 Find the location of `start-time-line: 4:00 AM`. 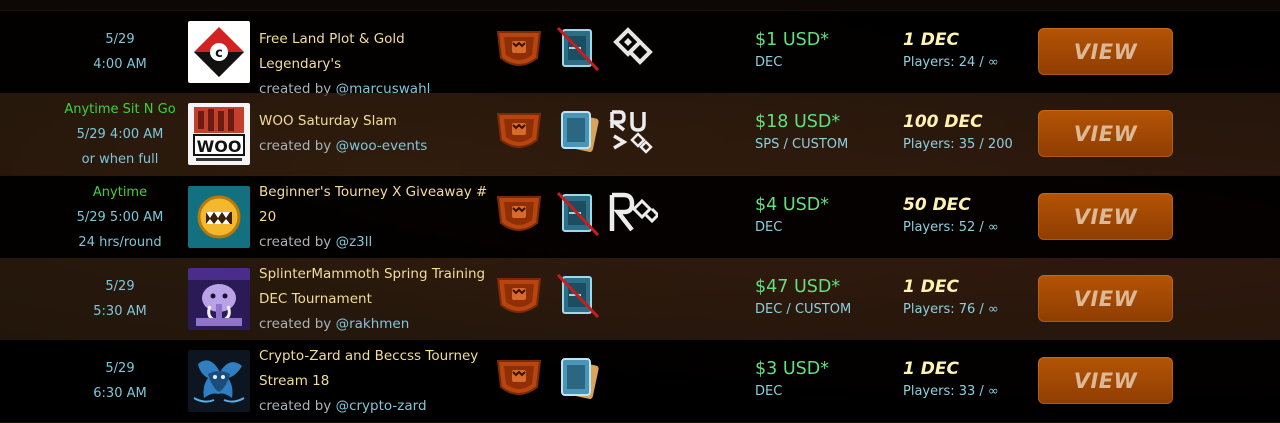

start-time-line: 4:00 AM is located at coordinates (120, 64).